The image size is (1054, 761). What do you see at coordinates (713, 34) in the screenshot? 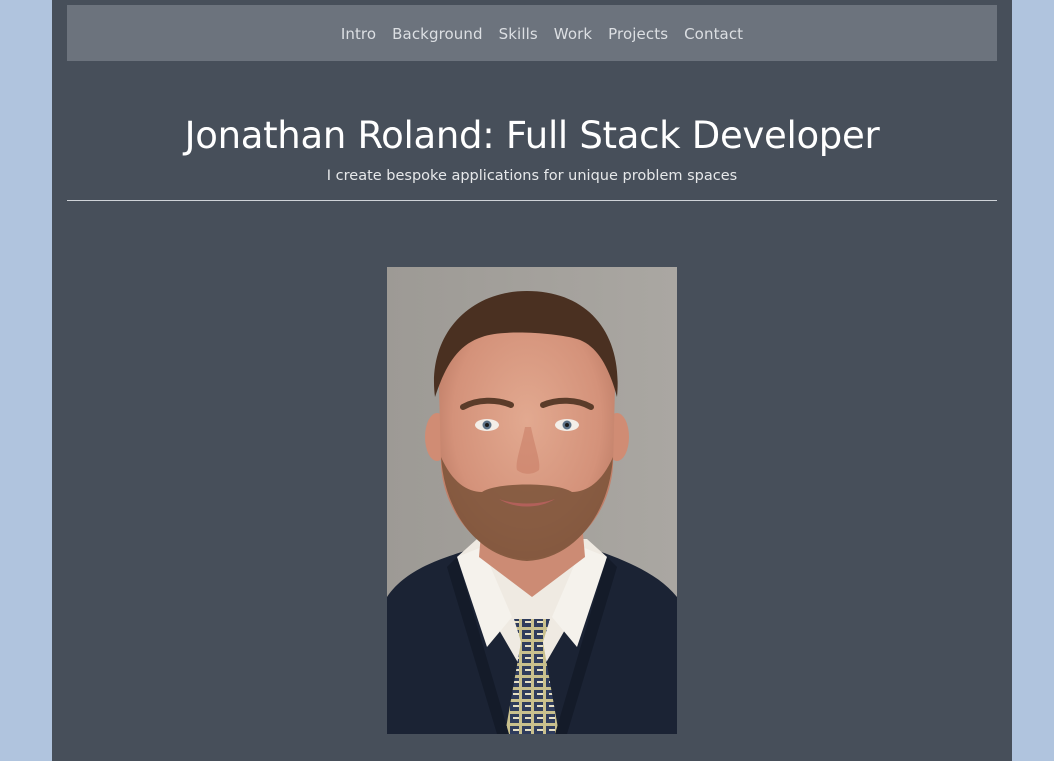
I see `nav-link-contact: Contact` at bounding box center [713, 34].